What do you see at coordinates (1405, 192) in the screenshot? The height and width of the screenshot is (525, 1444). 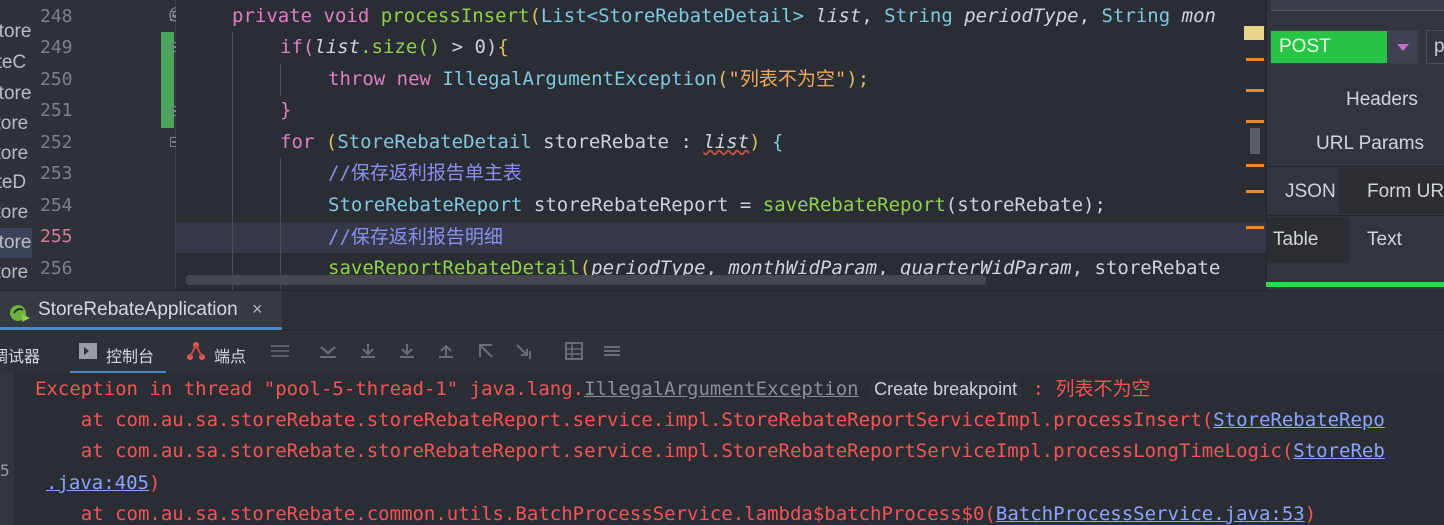 I see `tab-form-url: Form URL` at bounding box center [1405, 192].